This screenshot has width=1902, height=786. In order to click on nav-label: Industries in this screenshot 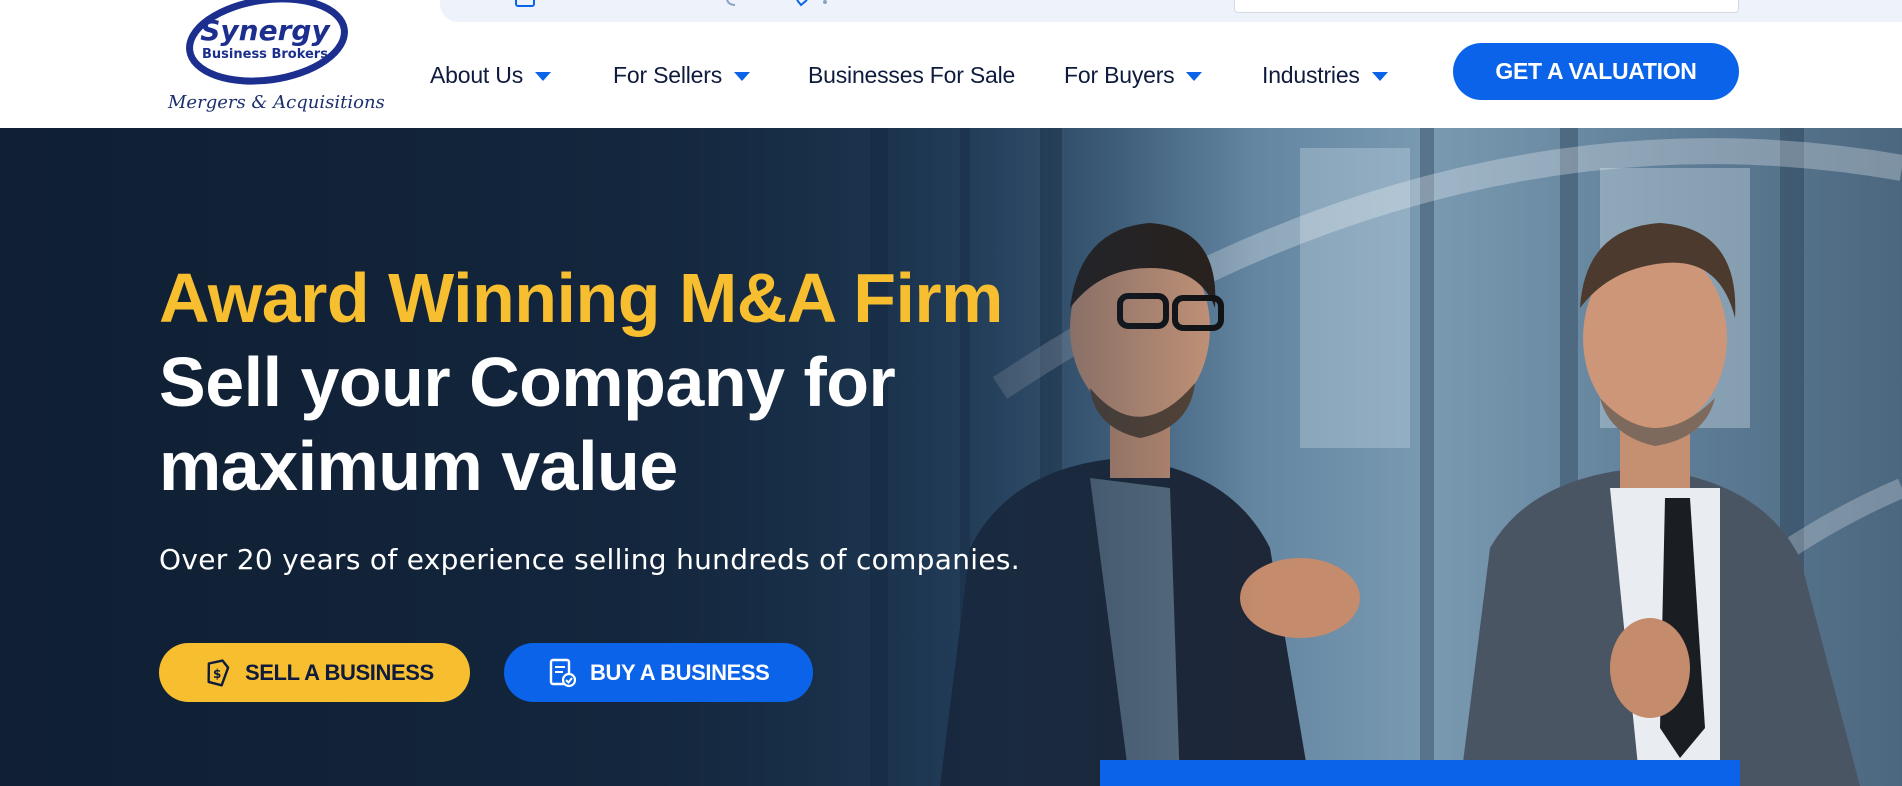, I will do `click(1311, 74)`.